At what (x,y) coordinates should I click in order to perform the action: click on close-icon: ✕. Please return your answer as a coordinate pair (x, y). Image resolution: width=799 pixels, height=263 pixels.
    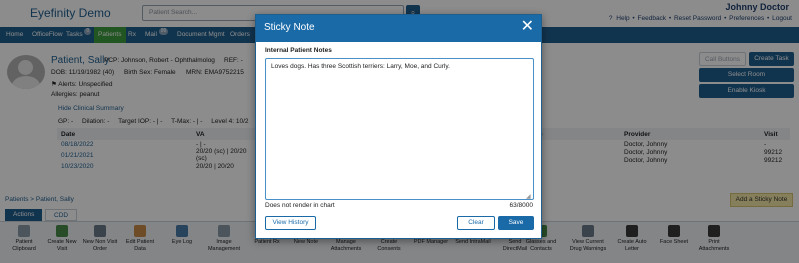
    Looking at the image, I should click on (527, 27).